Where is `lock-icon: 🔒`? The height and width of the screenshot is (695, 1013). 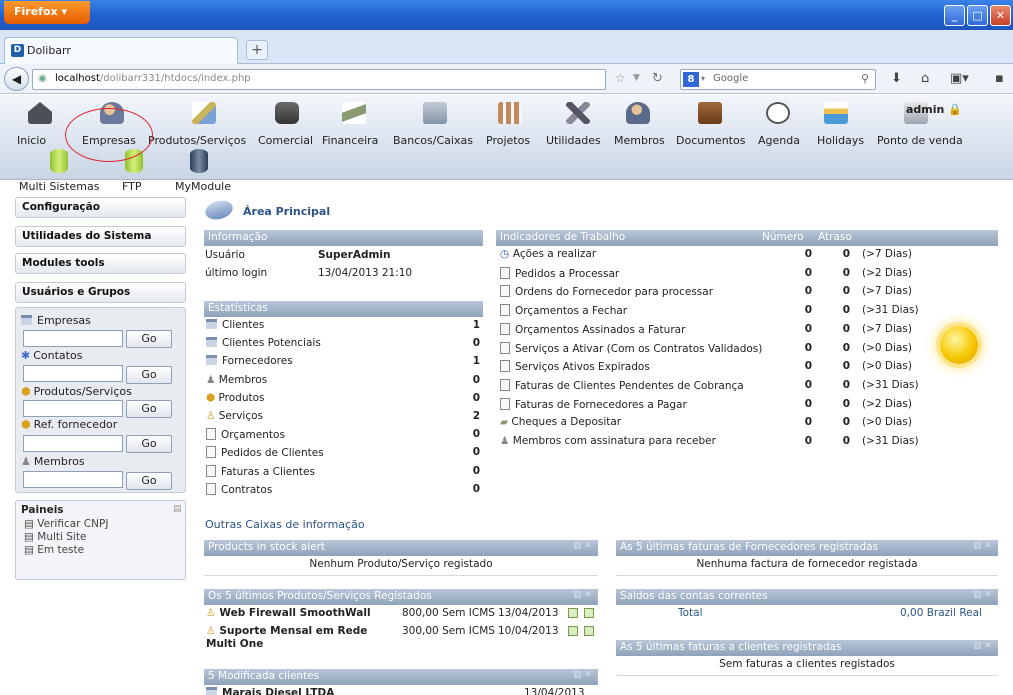 lock-icon: 🔒 is located at coordinates (955, 109).